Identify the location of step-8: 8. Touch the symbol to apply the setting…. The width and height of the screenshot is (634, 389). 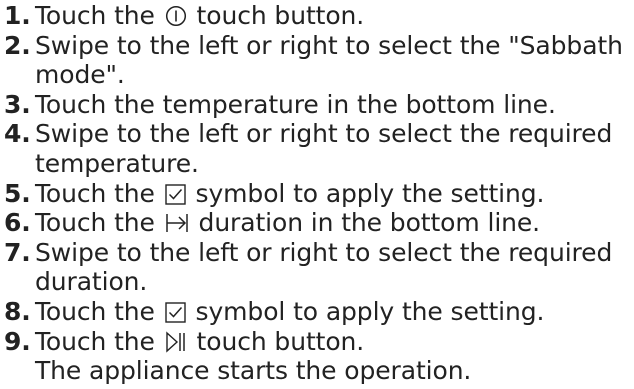
(317, 312).